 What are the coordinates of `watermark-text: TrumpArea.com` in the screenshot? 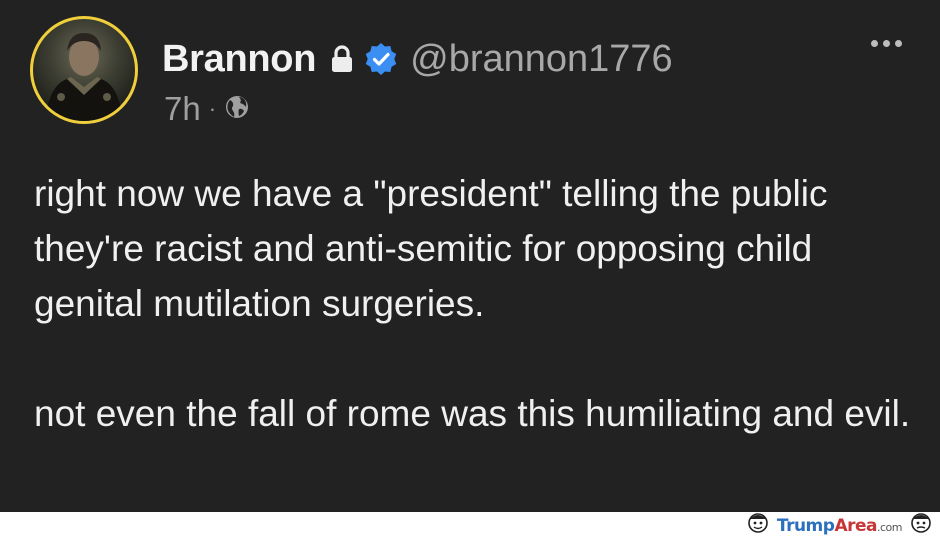 It's located at (839, 525).